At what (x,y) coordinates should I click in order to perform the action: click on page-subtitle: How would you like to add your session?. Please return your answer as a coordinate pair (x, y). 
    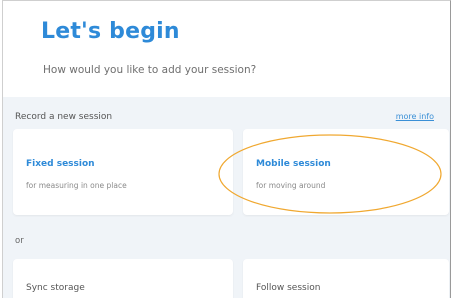
    Looking at the image, I should click on (150, 70).